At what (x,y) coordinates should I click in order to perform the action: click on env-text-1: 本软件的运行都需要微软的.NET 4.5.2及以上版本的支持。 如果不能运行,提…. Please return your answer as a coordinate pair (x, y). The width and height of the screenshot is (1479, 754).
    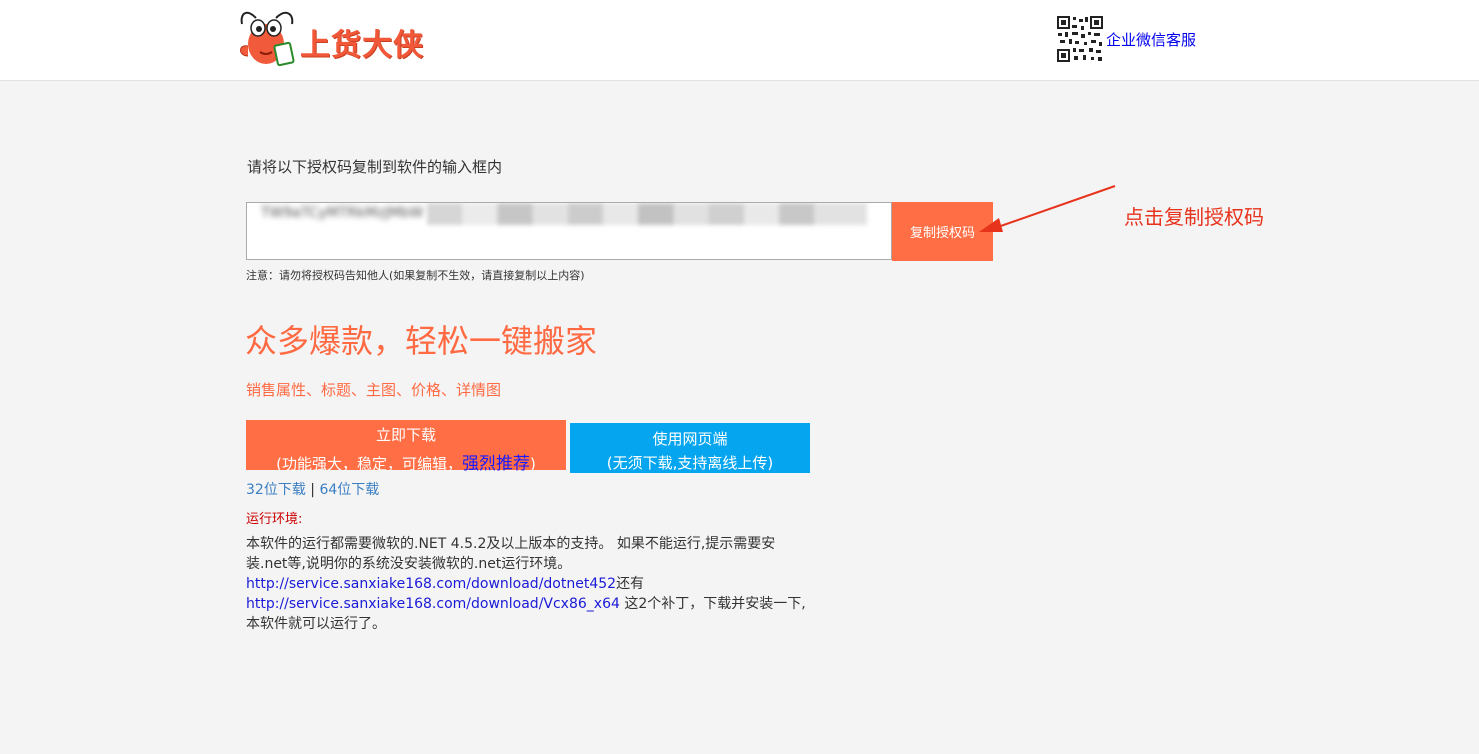
    Looking at the image, I should click on (511, 554).